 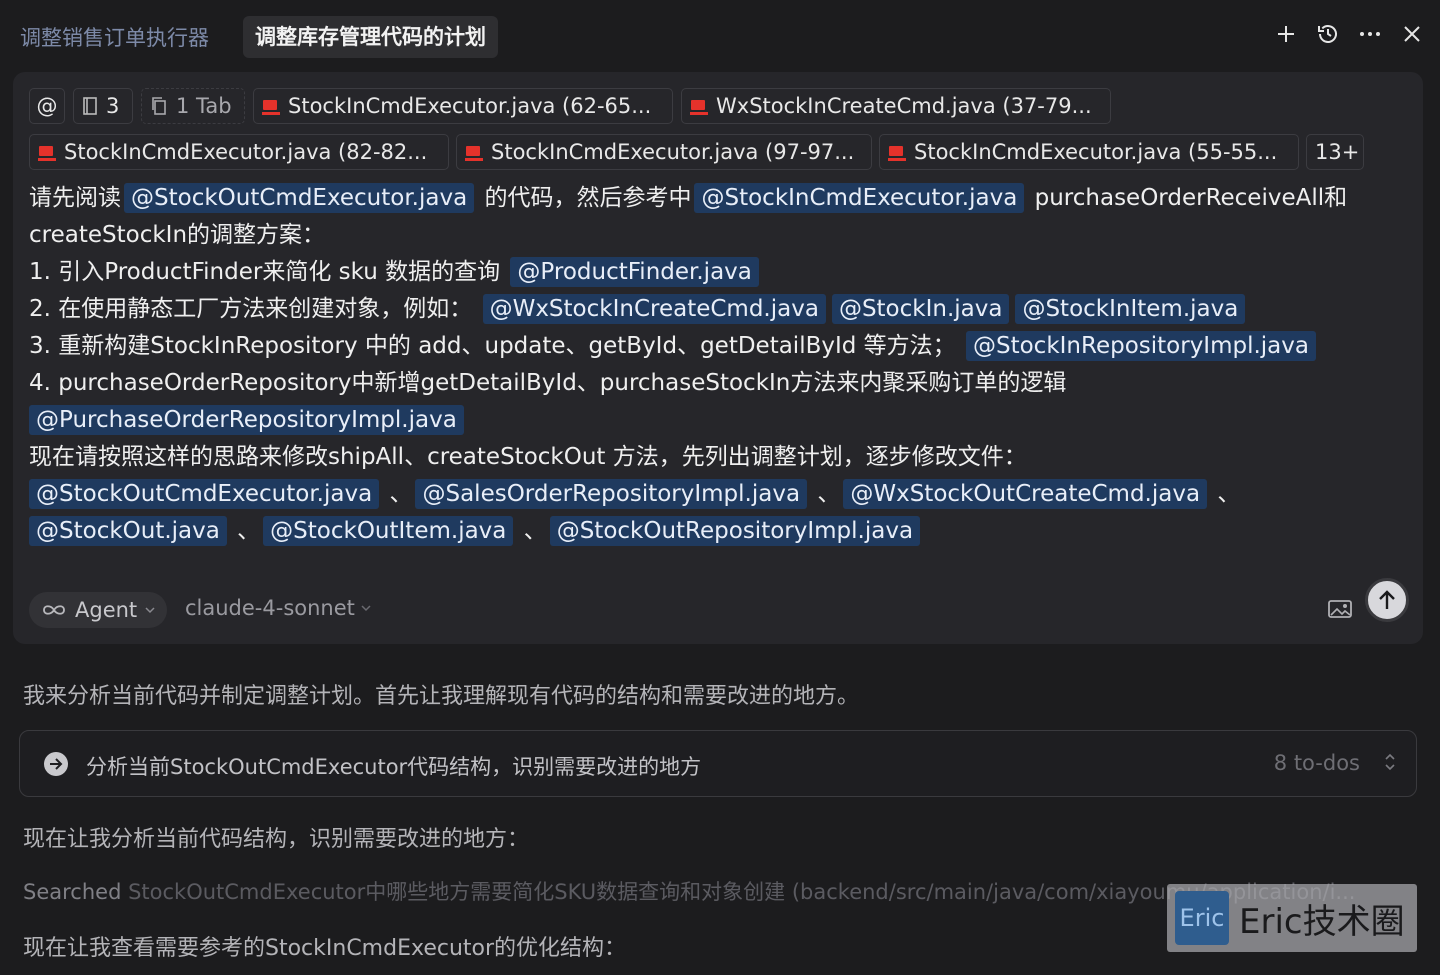 What do you see at coordinates (920, 309) in the screenshot?
I see `file-mention: @StockIn.java` at bounding box center [920, 309].